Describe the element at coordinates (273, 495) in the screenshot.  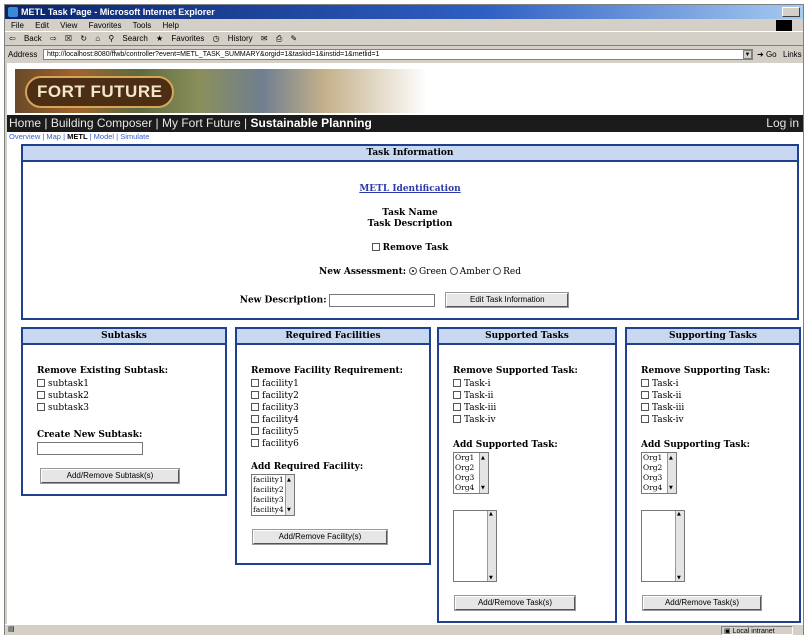
I see `facility-select: facility1 facility2 facility3 facility4` at that location.